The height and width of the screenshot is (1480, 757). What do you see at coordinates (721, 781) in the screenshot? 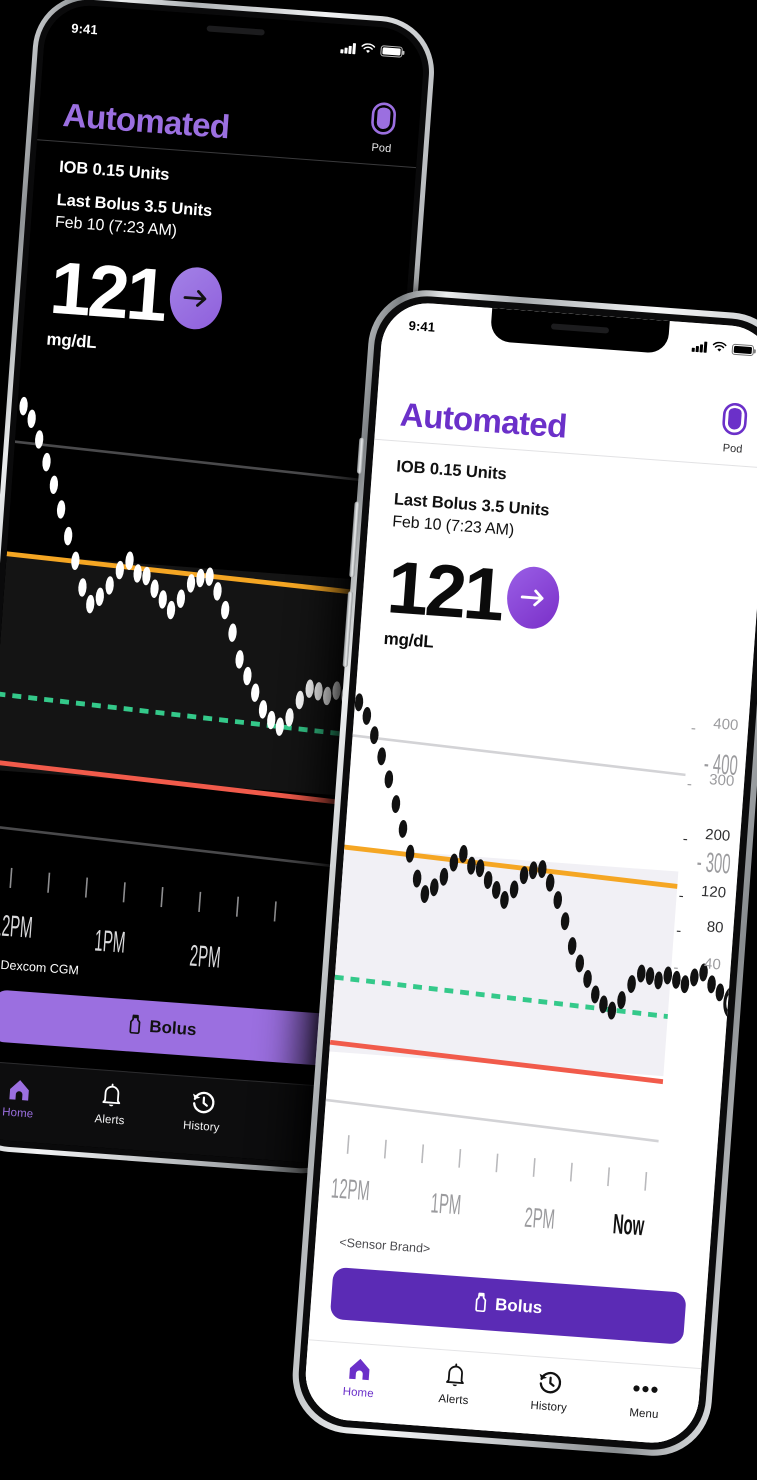
I see `y-tick-300: 300` at bounding box center [721, 781].